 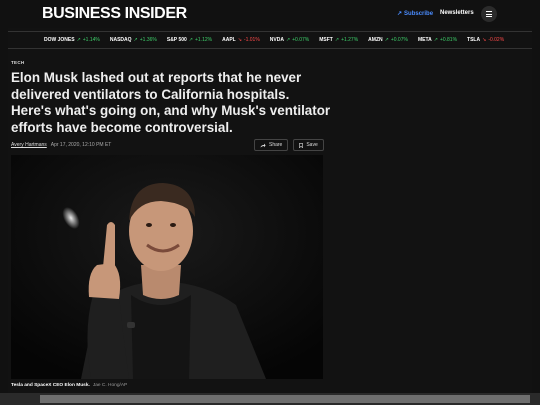 I want to click on caption-text: Tesla and SpaceX CEO Elon Musk., so click(x=50, y=385).